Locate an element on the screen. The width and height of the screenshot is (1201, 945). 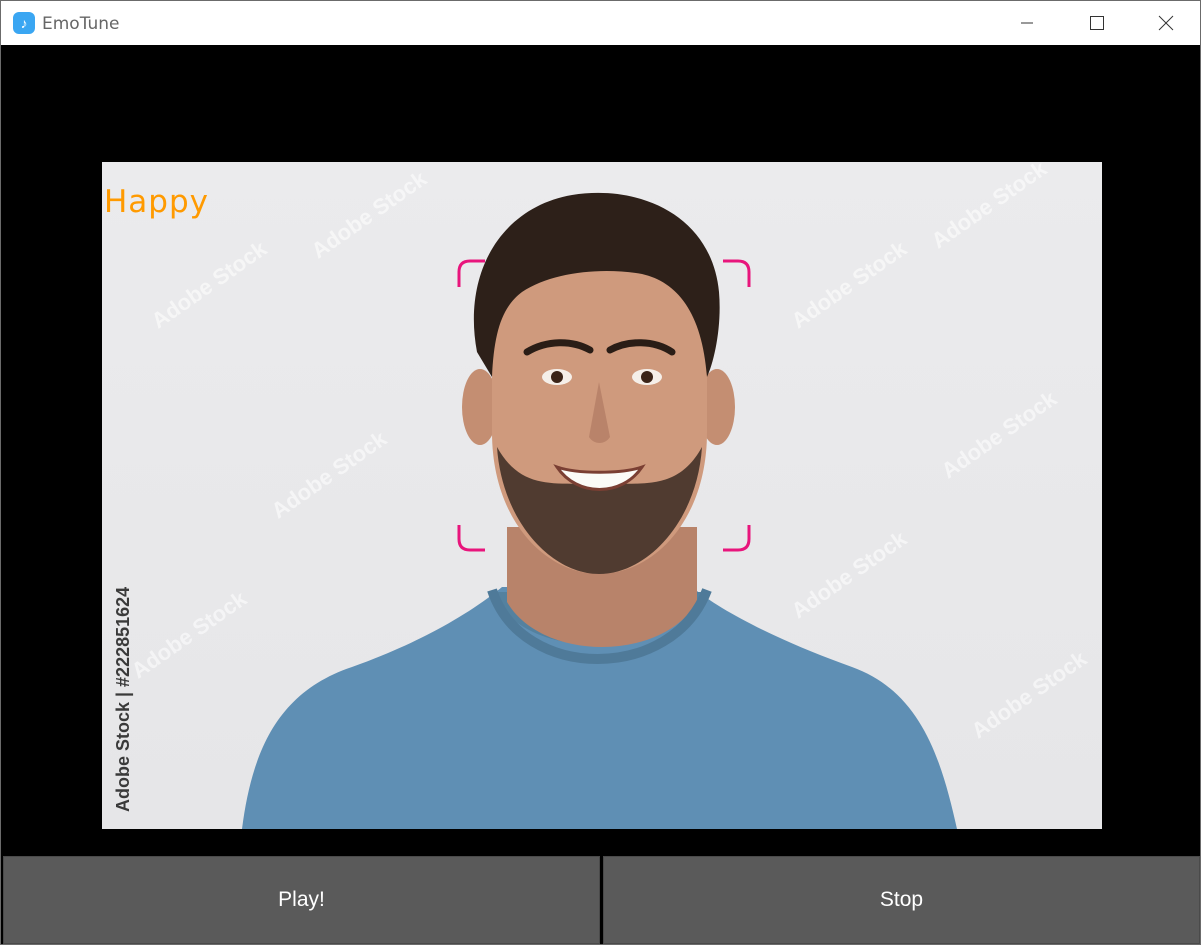
maximize-icon is located at coordinates (1097, 23).